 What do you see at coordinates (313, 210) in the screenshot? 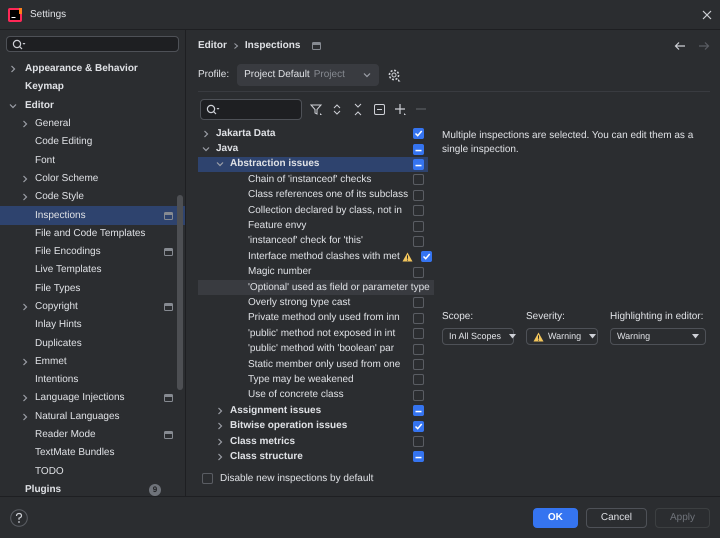
I see `tree-row: Collection declared by class, not in` at bounding box center [313, 210].